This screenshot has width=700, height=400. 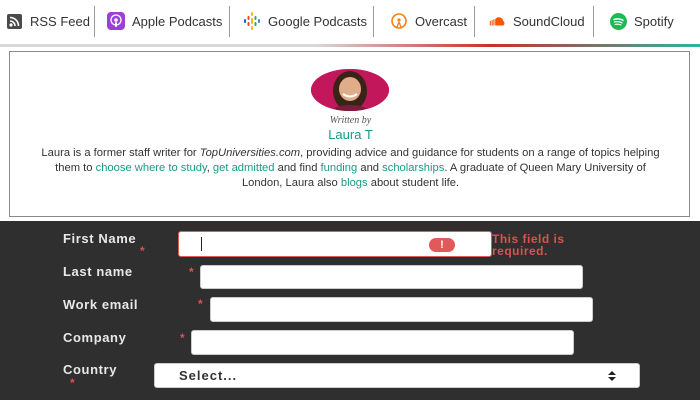 I want to click on overcast-link: Overcast, so click(x=428, y=21).